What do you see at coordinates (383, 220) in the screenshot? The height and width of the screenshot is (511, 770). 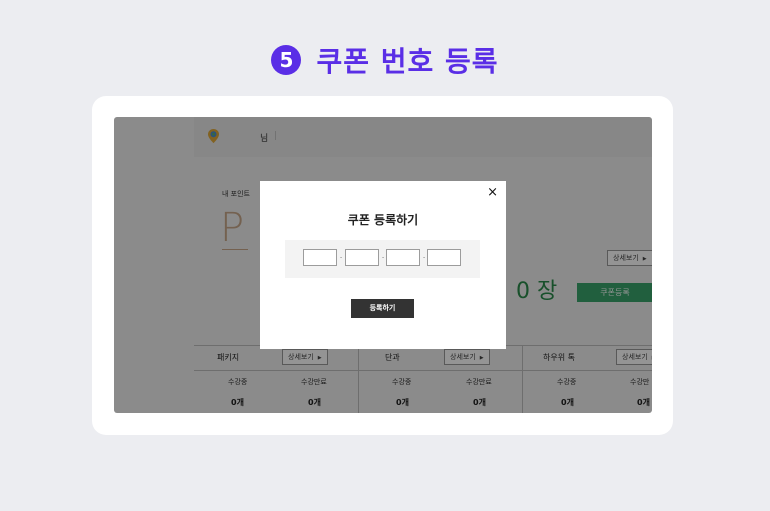 I see `modal-title: 쿠폰 등록하기` at bounding box center [383, 220].